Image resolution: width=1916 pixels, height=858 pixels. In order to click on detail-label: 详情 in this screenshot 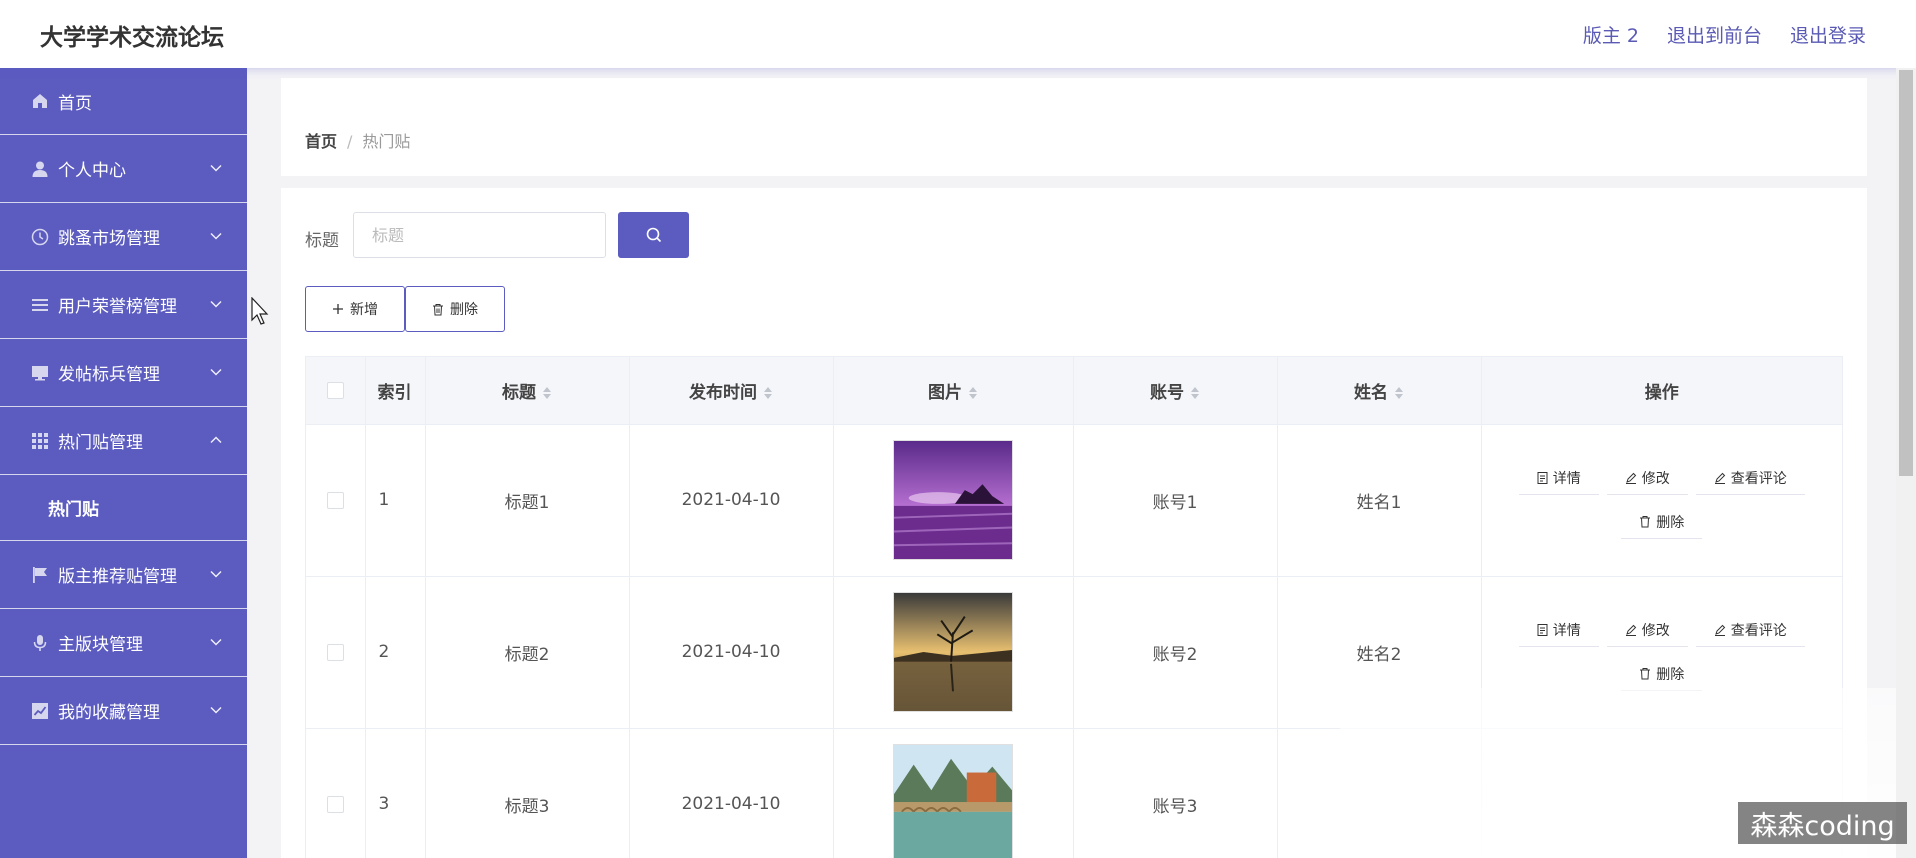, I will do `click(1566, 630)`.